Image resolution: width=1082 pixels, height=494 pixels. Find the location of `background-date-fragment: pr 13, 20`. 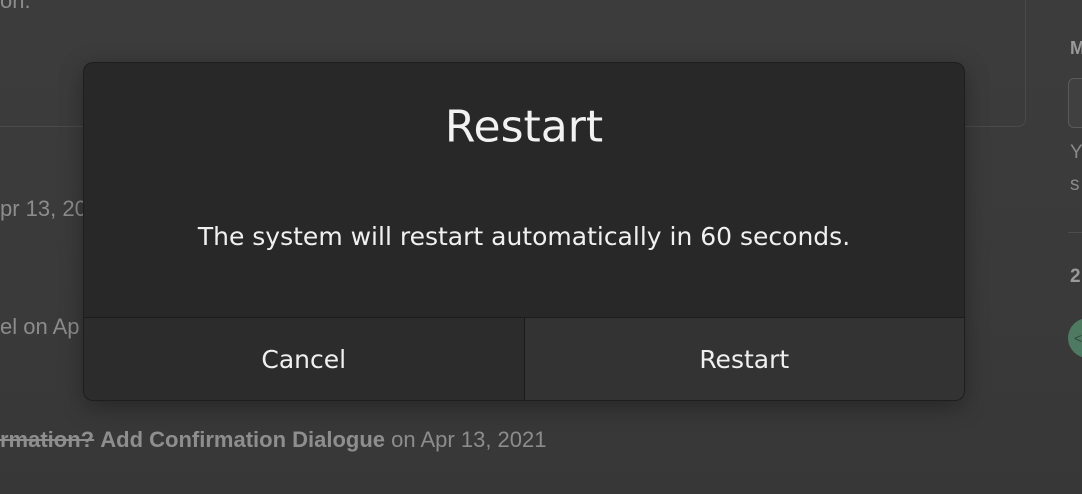

background-date-fragment: pr 13, 20 is located at coordinates (43, 208).